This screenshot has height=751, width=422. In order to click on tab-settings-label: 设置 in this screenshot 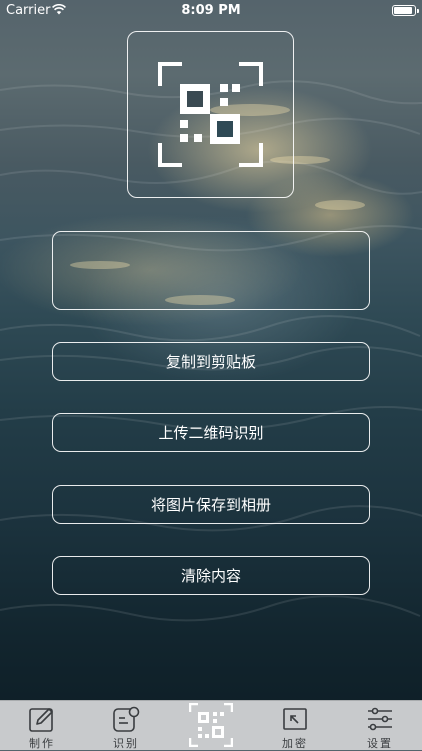, I will do `click(380, 743)`.